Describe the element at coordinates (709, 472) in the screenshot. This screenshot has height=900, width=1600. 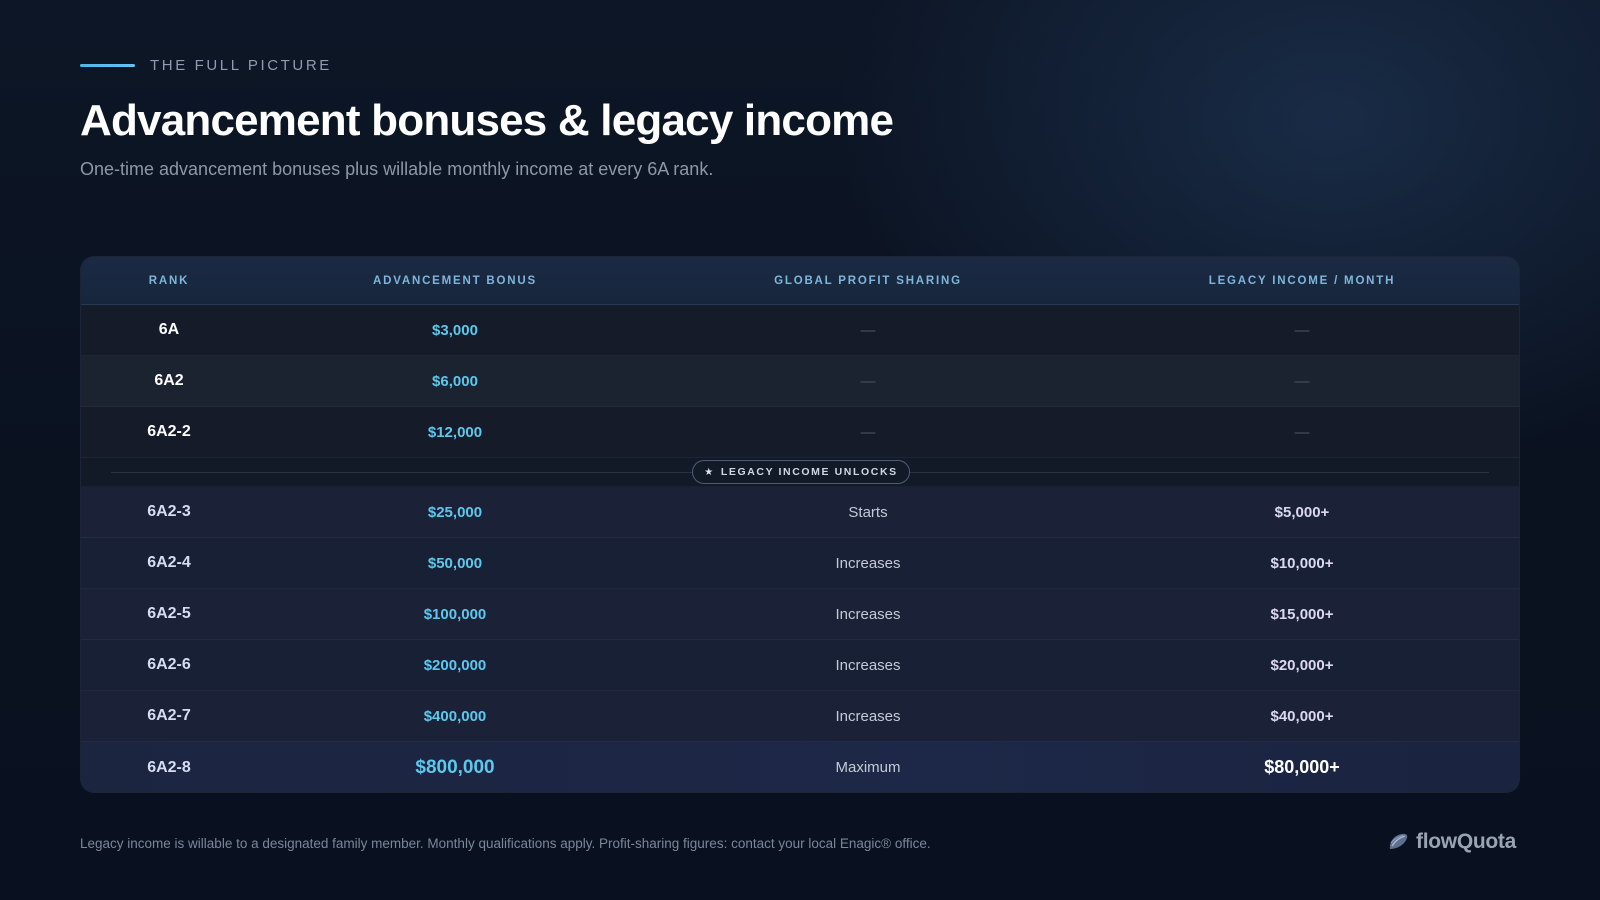
I see `star-icon: ★` at that location.